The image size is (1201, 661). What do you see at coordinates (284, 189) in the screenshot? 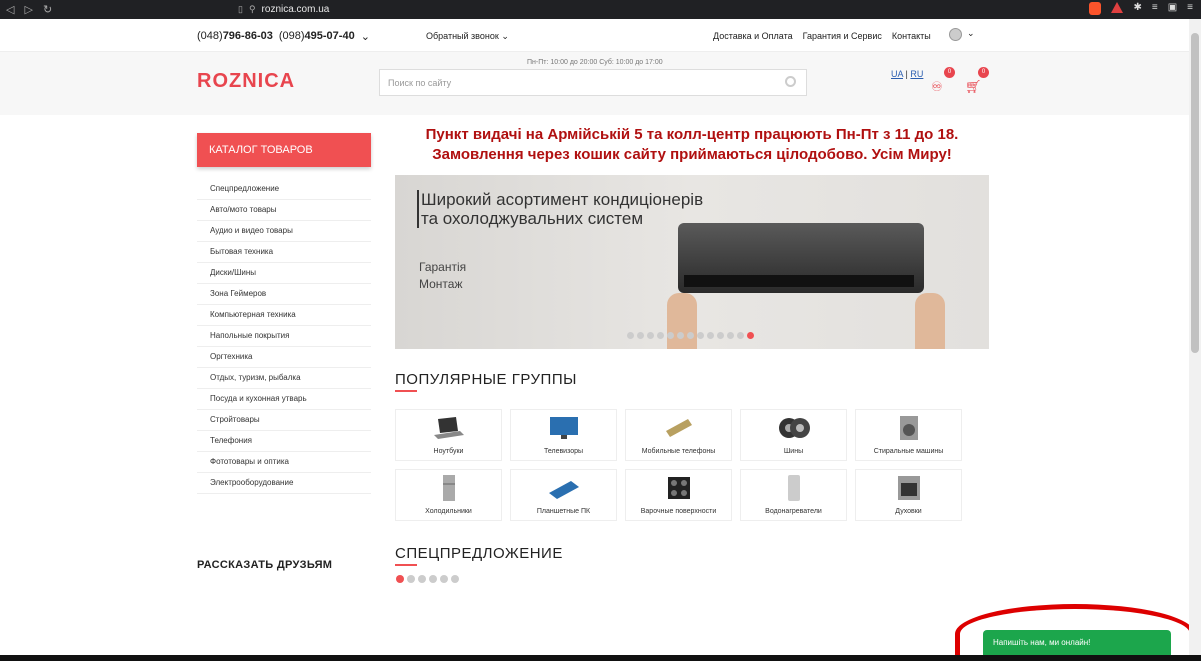
I see `category-item: Спецпредложение` at bounding box center [284, 189].